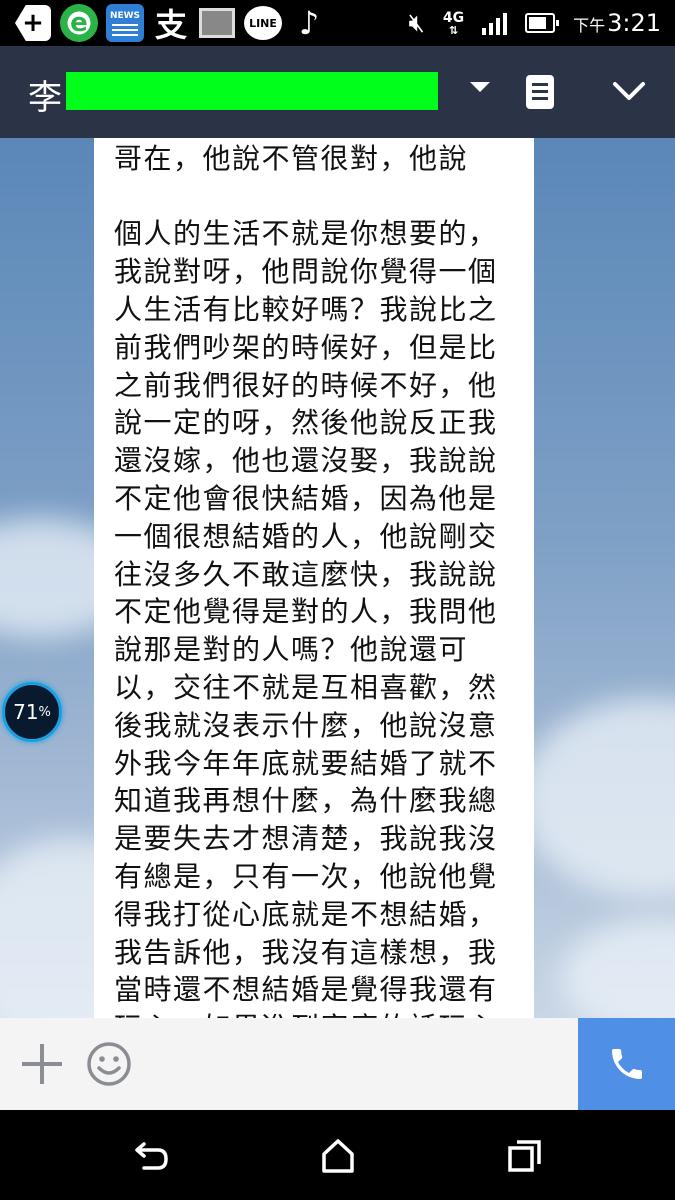 This screenshot has width=675, height=1200. Describe the element at coordinates (252, 91) in the screenshot. I see `name-redaction` at that location.